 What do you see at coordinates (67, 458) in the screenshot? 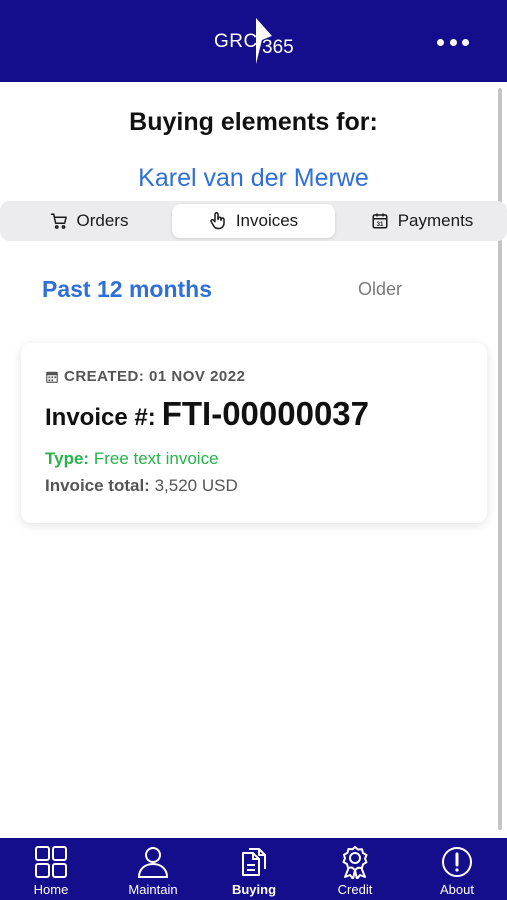
I see `invoice-type-label: Type:` at bounding box center [67, 458].